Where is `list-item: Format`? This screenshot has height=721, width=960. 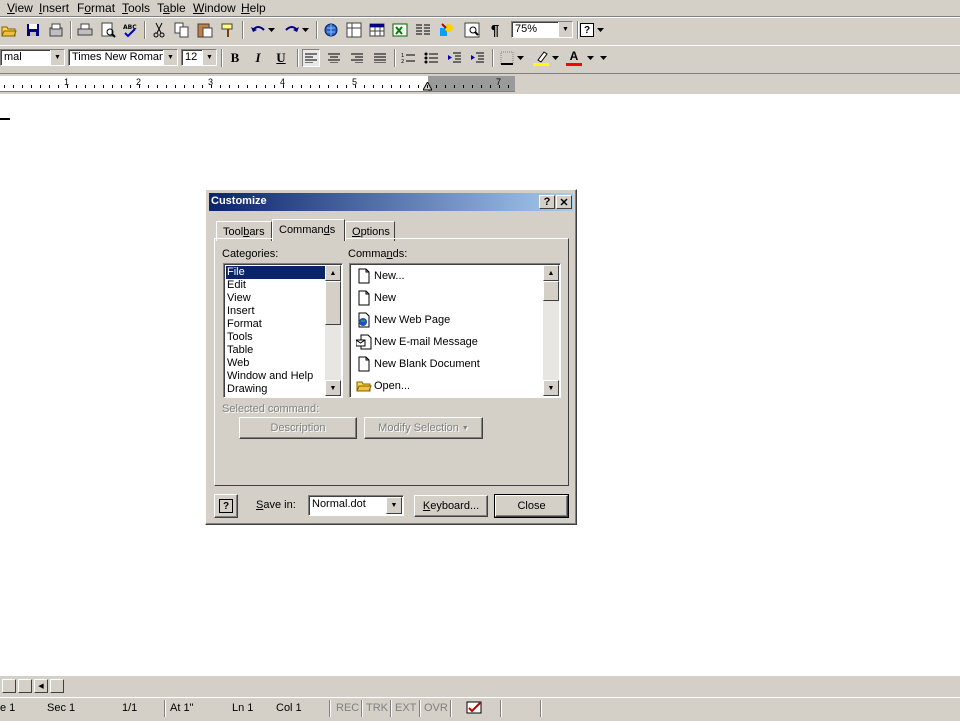 list-item: Format is located at coordinates (275, 324).